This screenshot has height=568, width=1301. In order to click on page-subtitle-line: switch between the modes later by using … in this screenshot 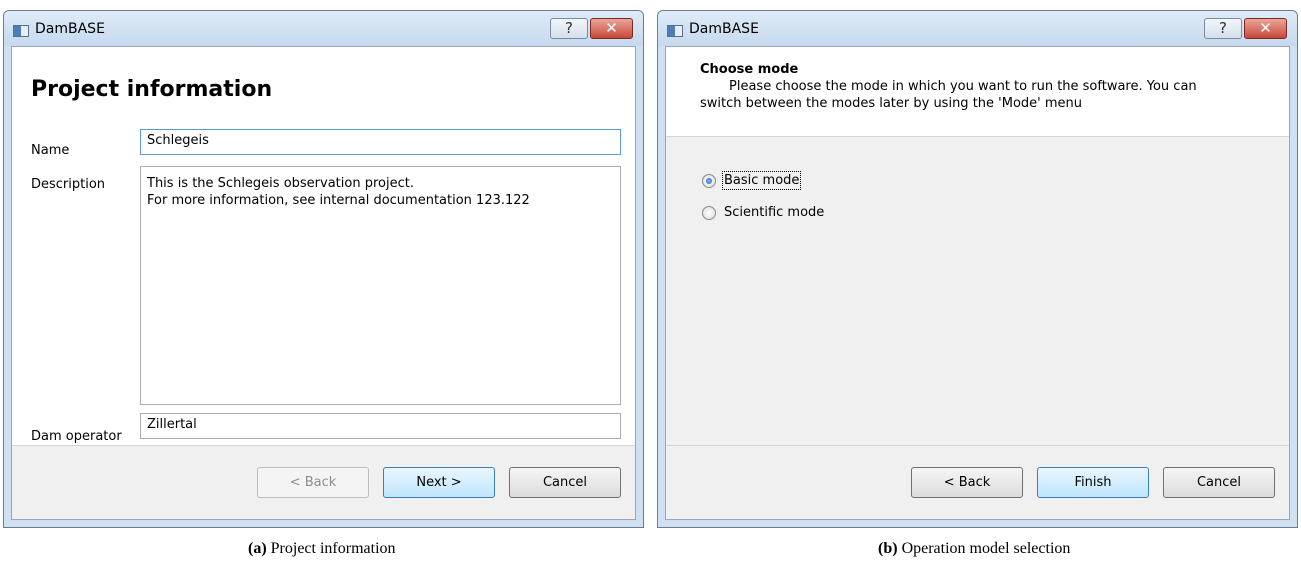, I will do `click(891, 103)`.